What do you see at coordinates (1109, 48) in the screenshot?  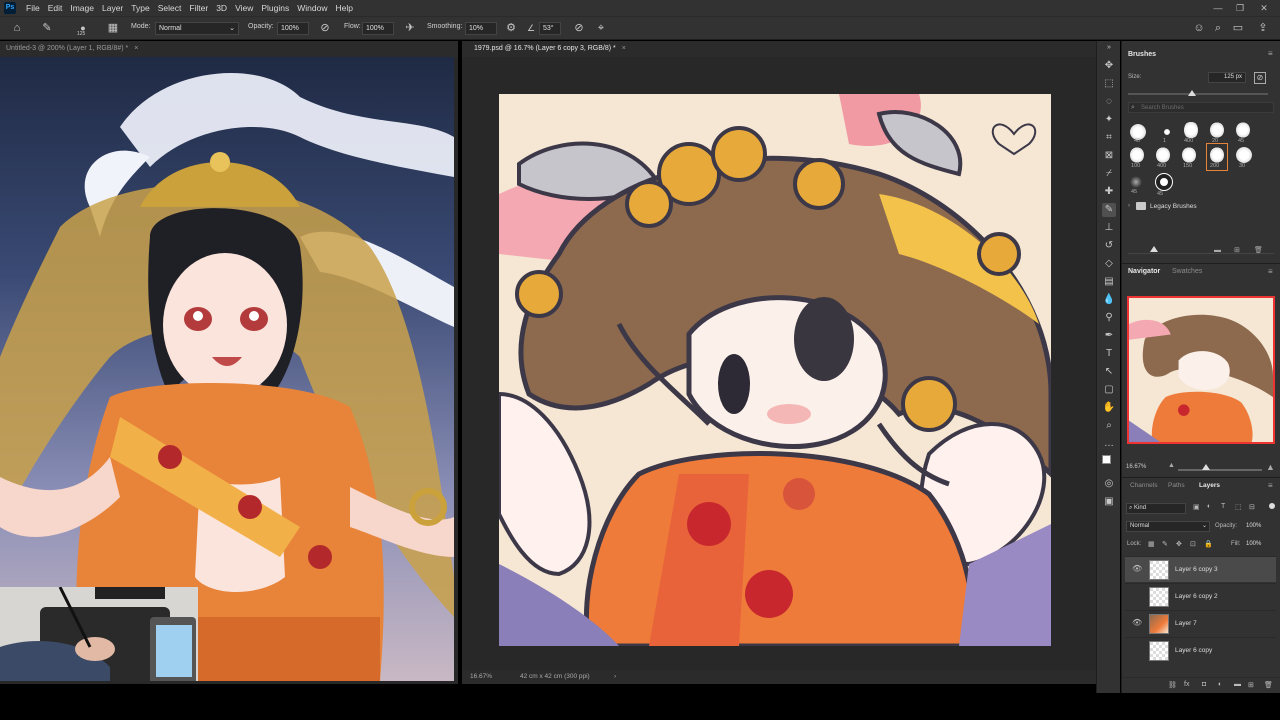 I see `collapse-toolbar-icon: »` at bounding box center [1109, 48].